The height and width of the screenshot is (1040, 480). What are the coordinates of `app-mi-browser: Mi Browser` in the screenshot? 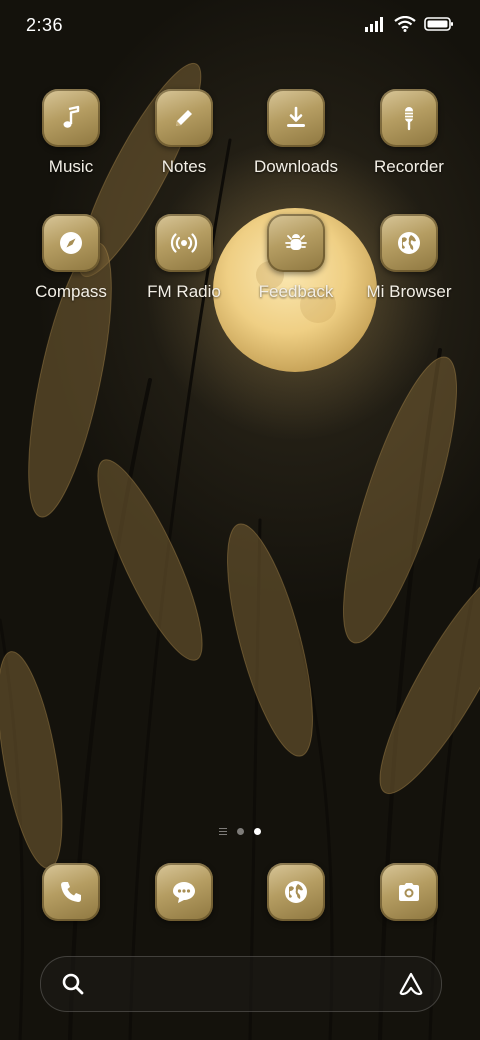 It's located at (409, 258).